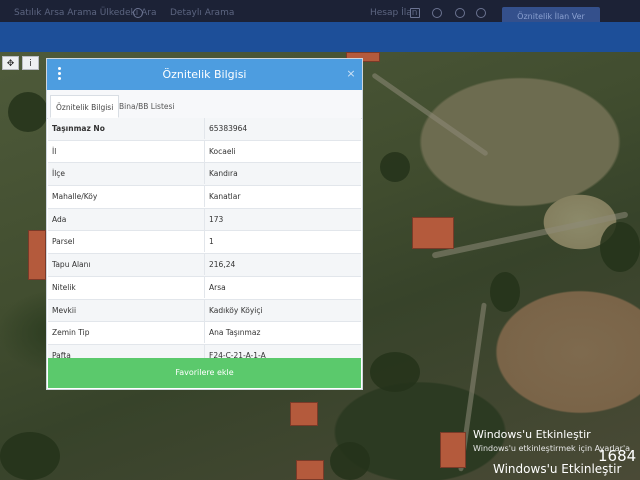  I want to click on close-icon: ×, so click(351, 74).